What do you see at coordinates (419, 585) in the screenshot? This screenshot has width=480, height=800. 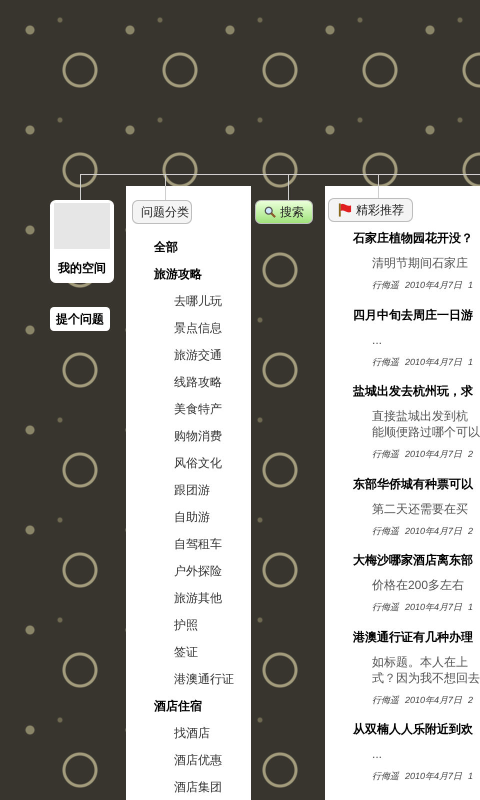 I see `question-excerpt: 价格在200多左右` at bounding box center [419, 585].